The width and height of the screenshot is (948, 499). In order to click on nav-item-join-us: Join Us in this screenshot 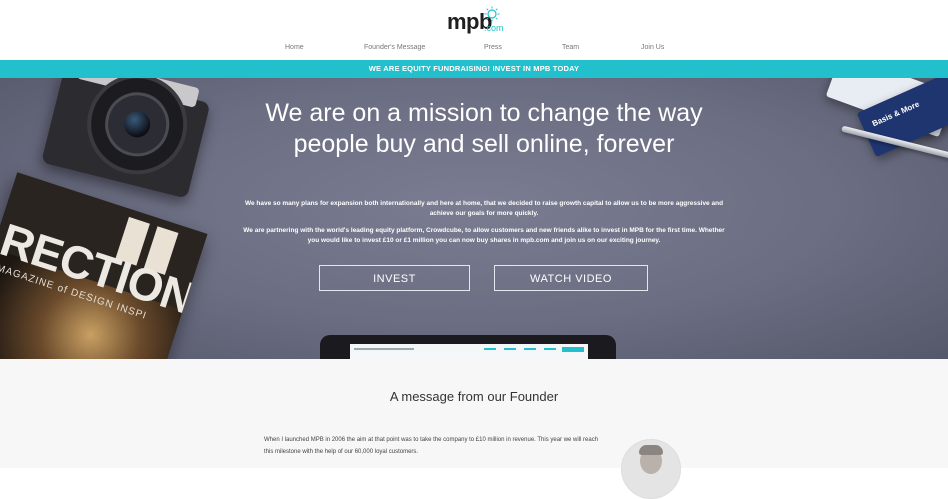, I will do `click(652, 47)`.